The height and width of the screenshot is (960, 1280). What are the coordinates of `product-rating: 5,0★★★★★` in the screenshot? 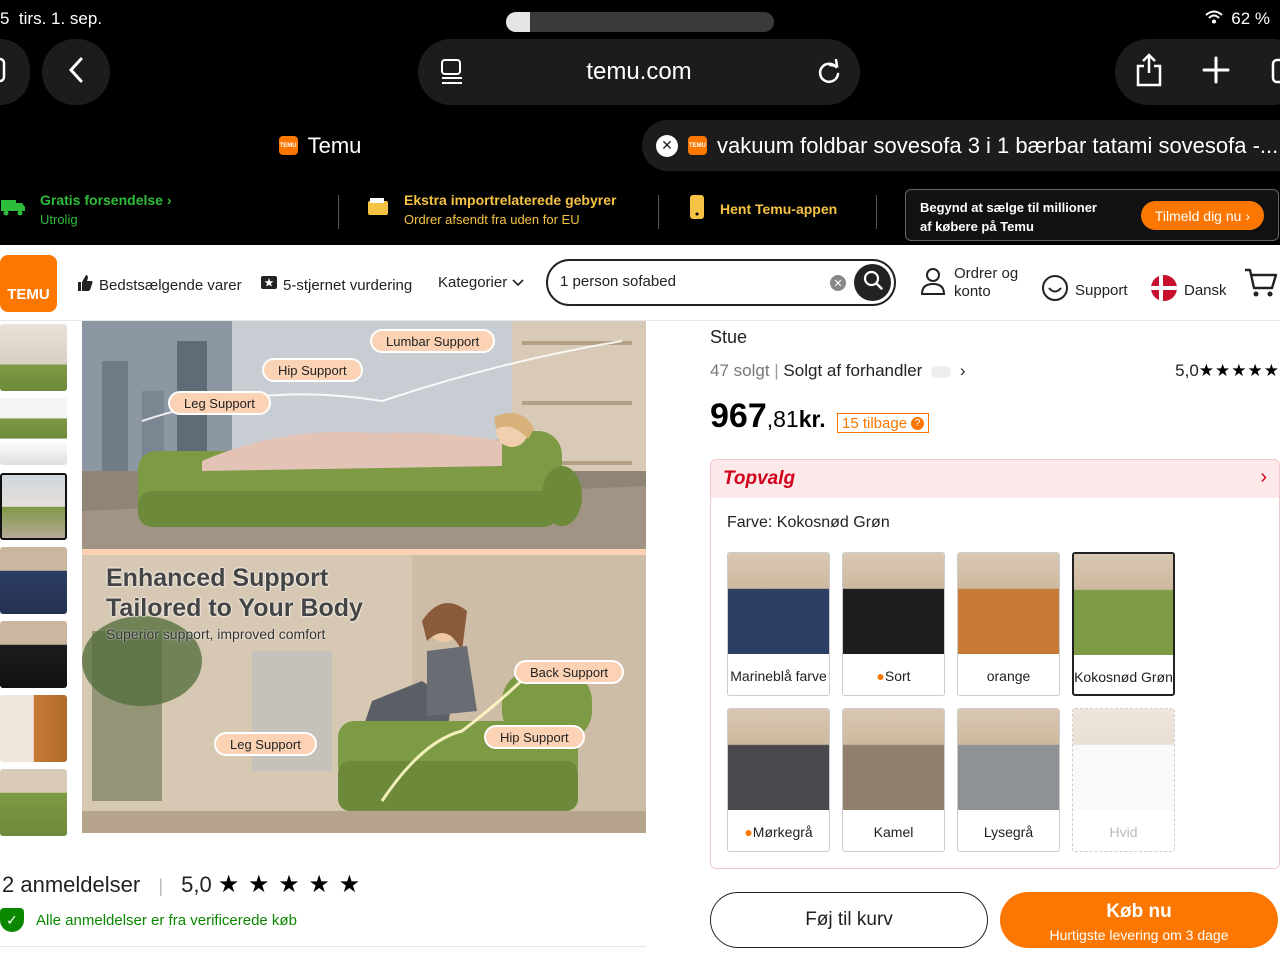 It's located at (1227, 371).